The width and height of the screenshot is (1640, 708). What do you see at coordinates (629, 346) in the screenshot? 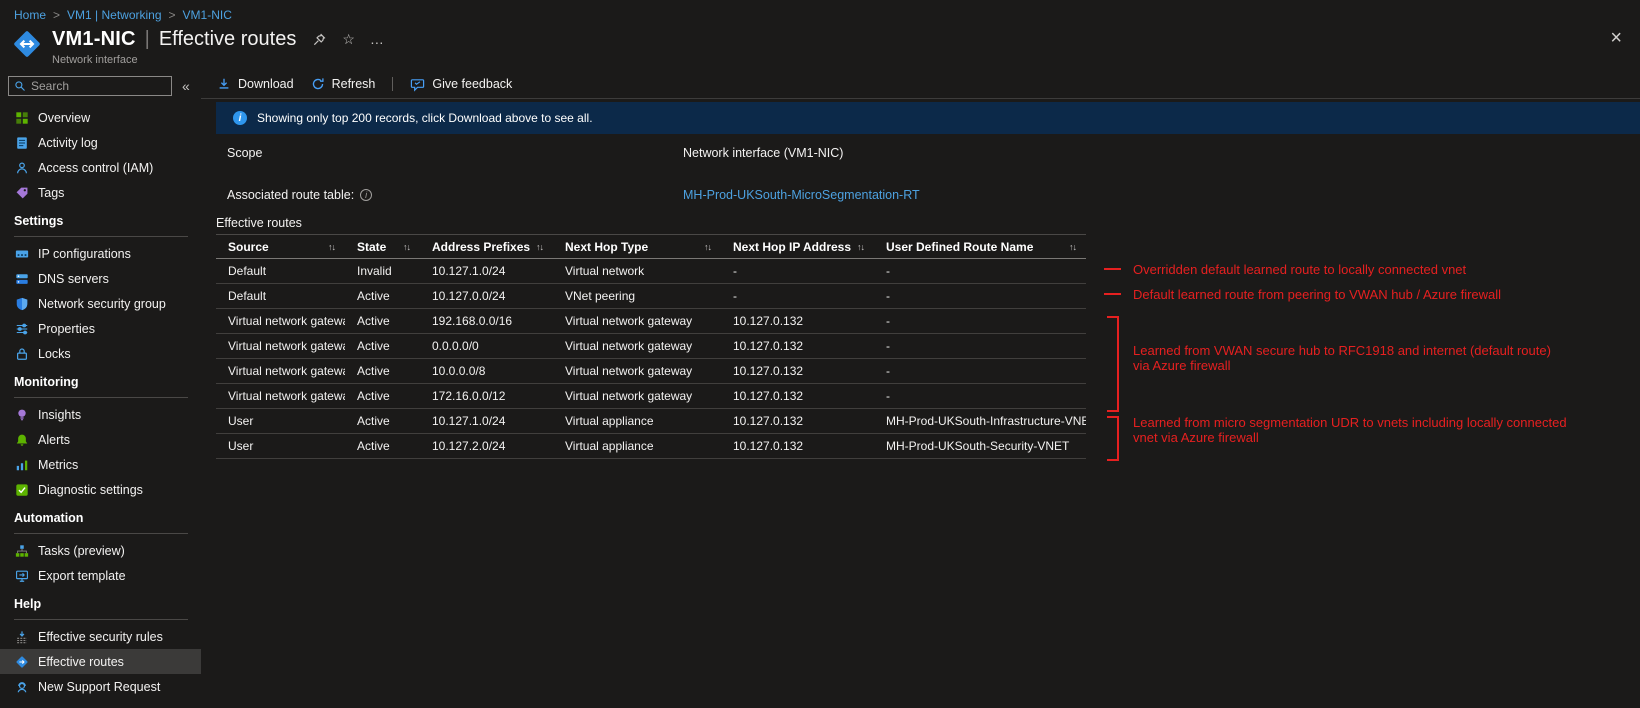
I see `cell-next-hop-type: Virtual network gateway` at bounding box center [629, 346].